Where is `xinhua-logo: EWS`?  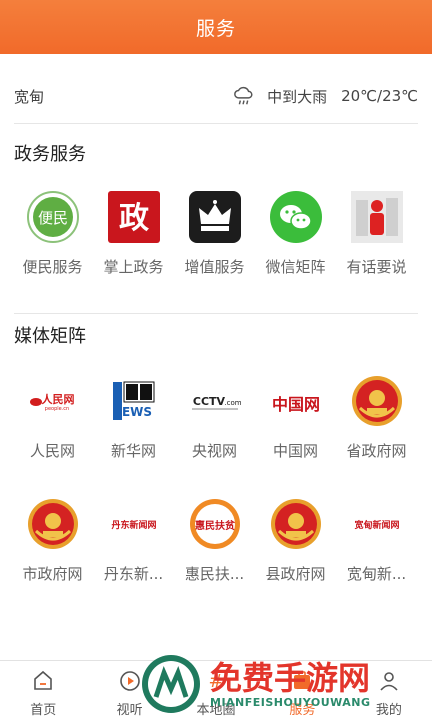 xinhua-logo: EWS is located at coordinates (134, 401).